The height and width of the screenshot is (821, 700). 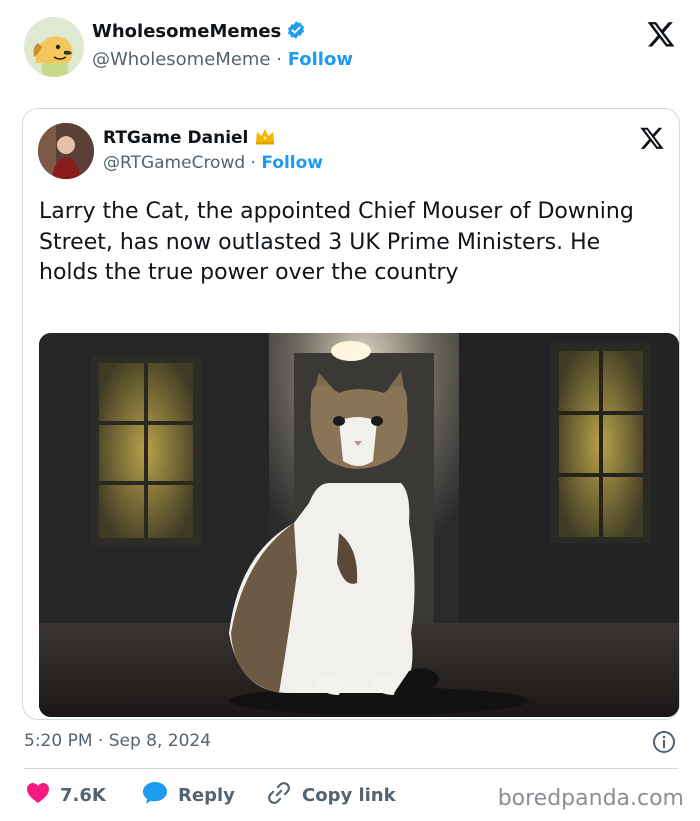 What do you see at coordinates (350, 48) in the screenshot?
I see `post-header: WholesomeMemes @WholesomeMeme · Follow` at bounding box center [350, 48].